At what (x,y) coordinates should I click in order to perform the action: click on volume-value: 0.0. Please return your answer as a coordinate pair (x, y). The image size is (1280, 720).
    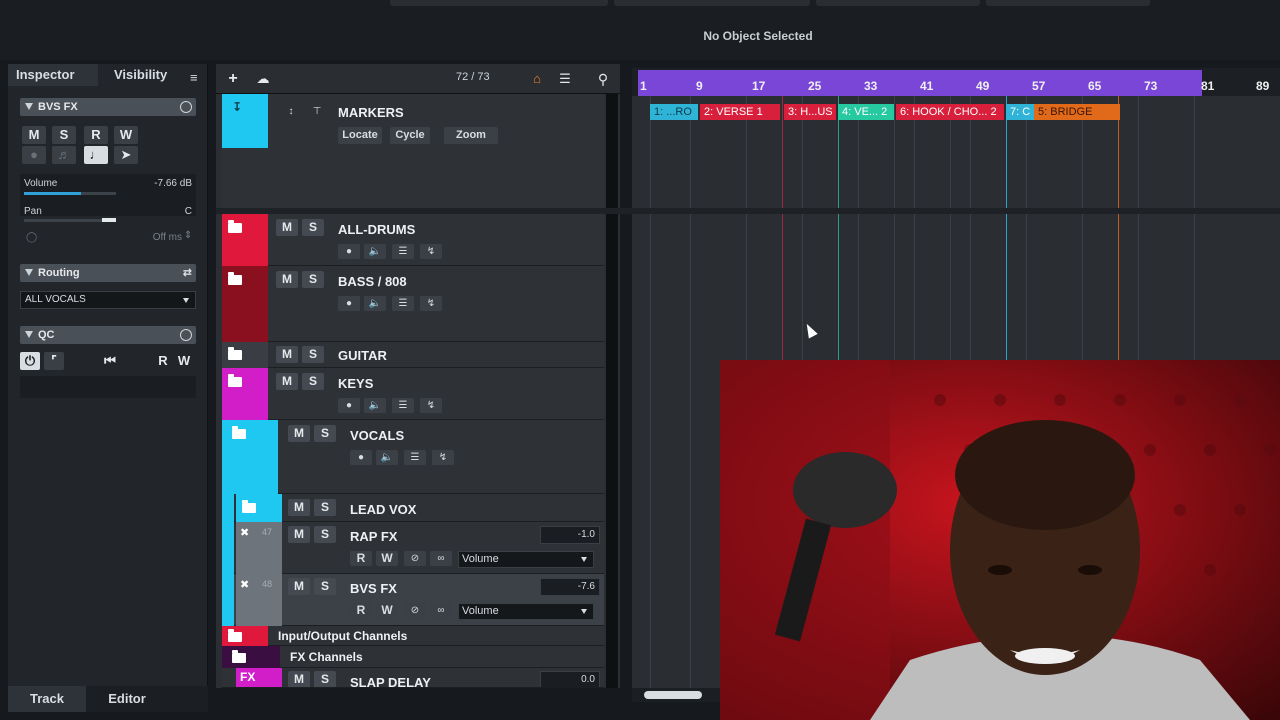
    Looking at the image, I should click on (570, 679).